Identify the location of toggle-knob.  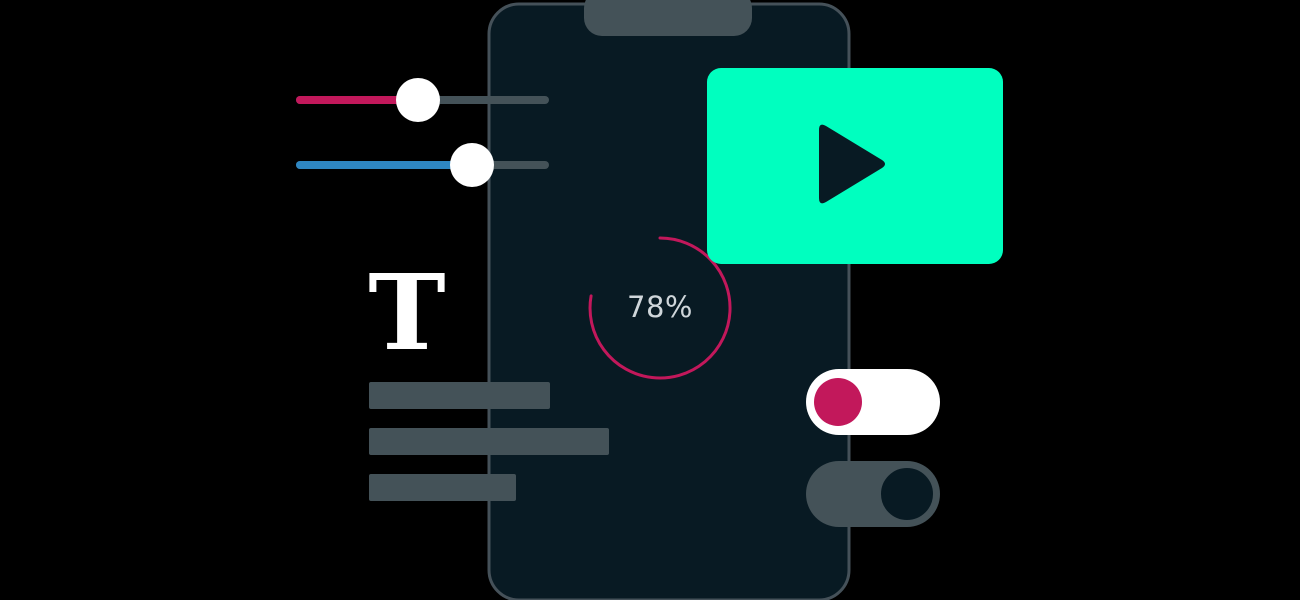
(907, 494).